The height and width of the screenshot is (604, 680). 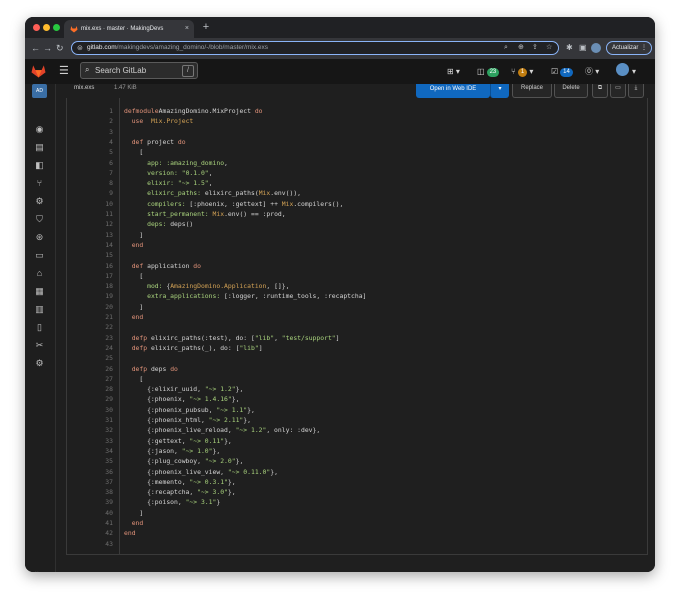 I want to click on line-number: 3, so click(x=98, y=132).